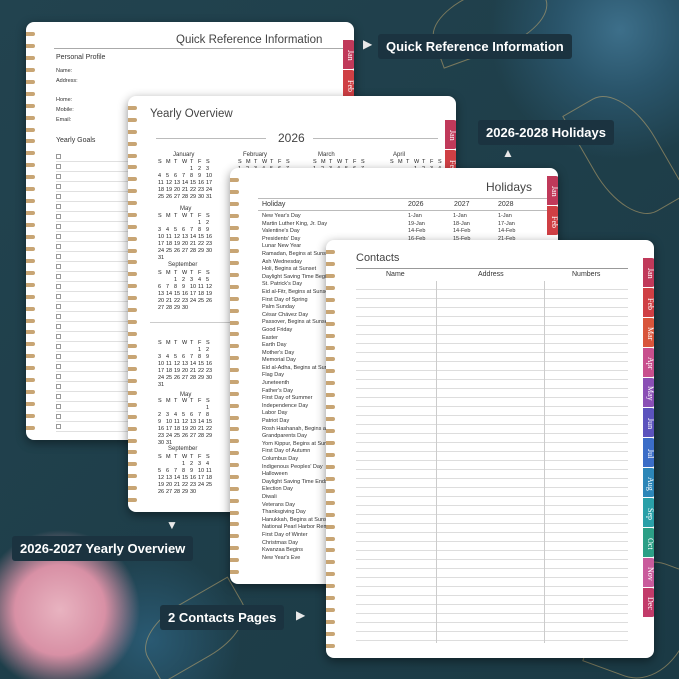 Image resolution: width=679 pixels, height=679 pixels. Describe the element at coordinates (648, 482) in the screenshot. I see `month-tab-aug: Aug` at that location.